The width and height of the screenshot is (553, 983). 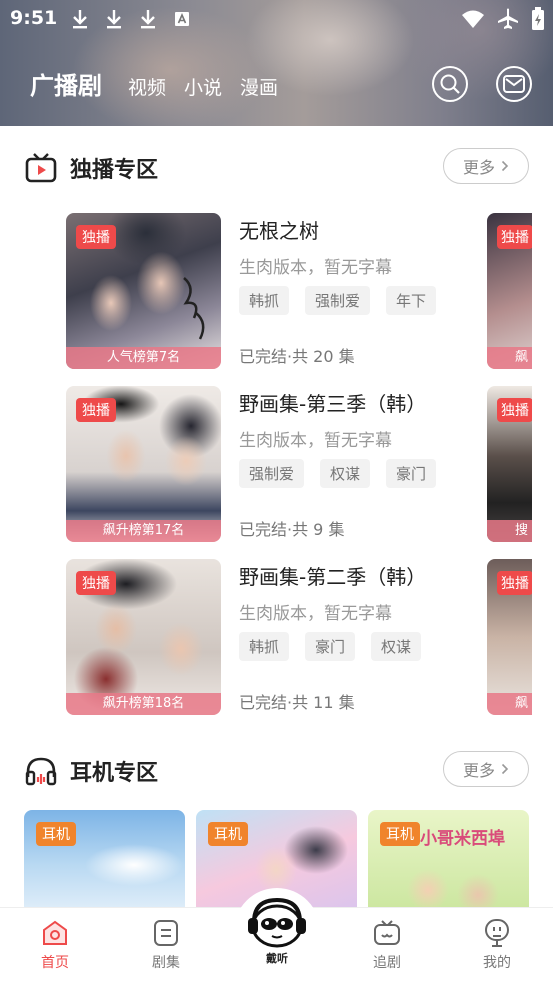 I want to click on headphone-card: 耳机 小哥米西埠, so click(x=448, y=865).